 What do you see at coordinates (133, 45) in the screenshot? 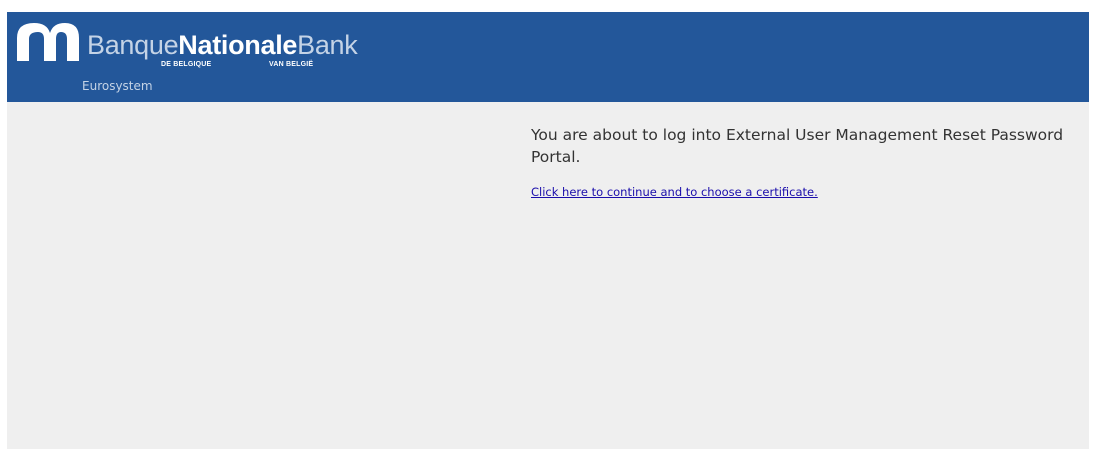
I see `wordmark-banque: Banque` at bounding box center [133, 45].